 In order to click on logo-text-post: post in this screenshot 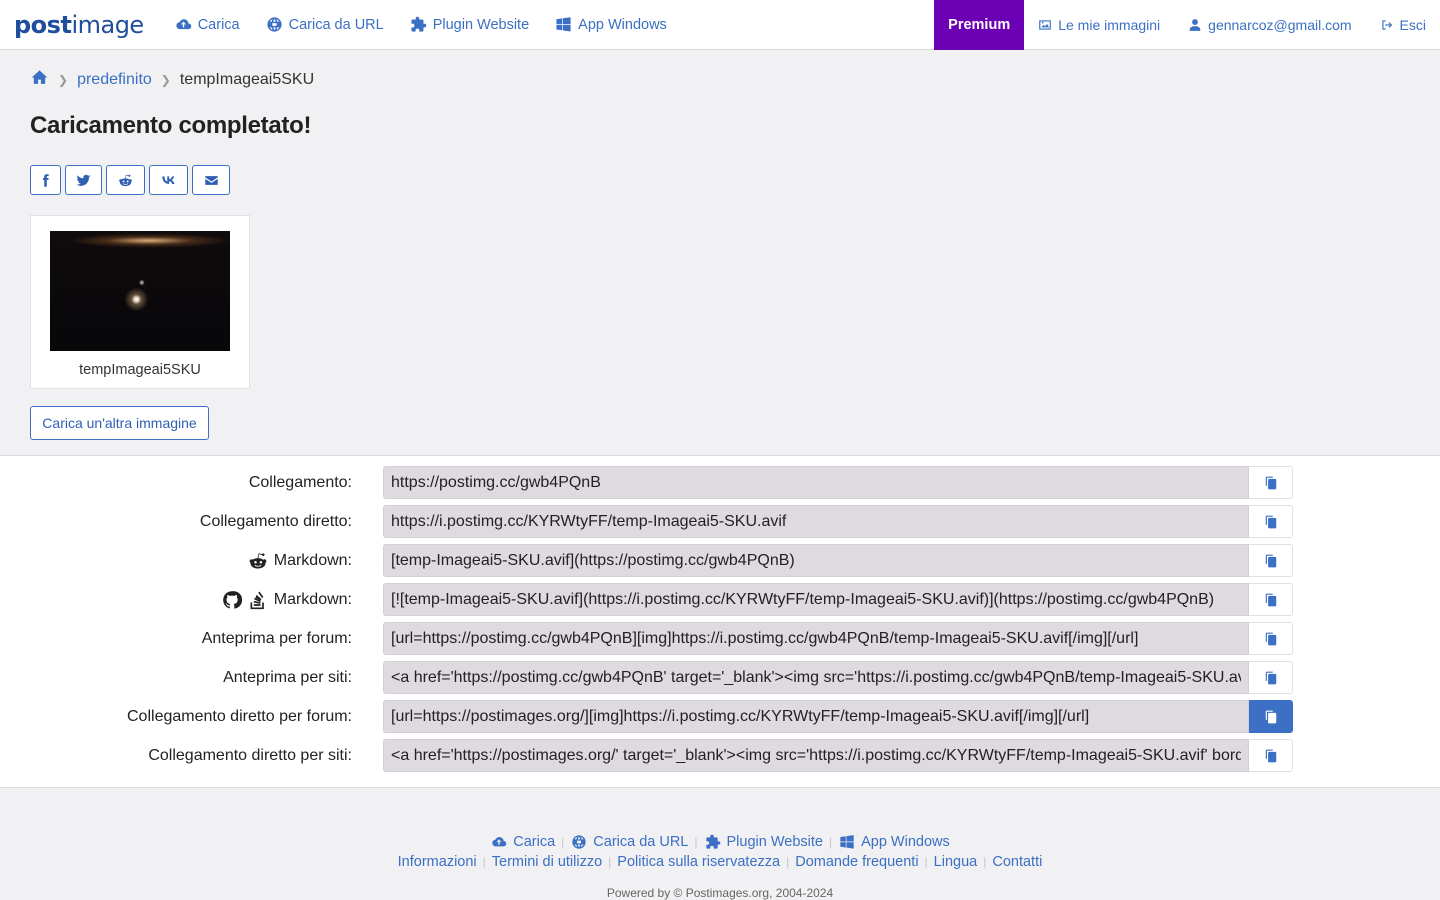, I will do `click(43, 24)`.